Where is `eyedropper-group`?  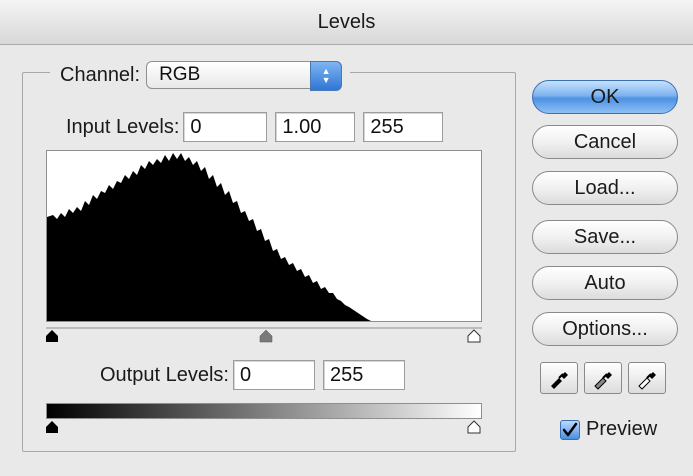
eyedropper-group is located at coordinates (603, 378).